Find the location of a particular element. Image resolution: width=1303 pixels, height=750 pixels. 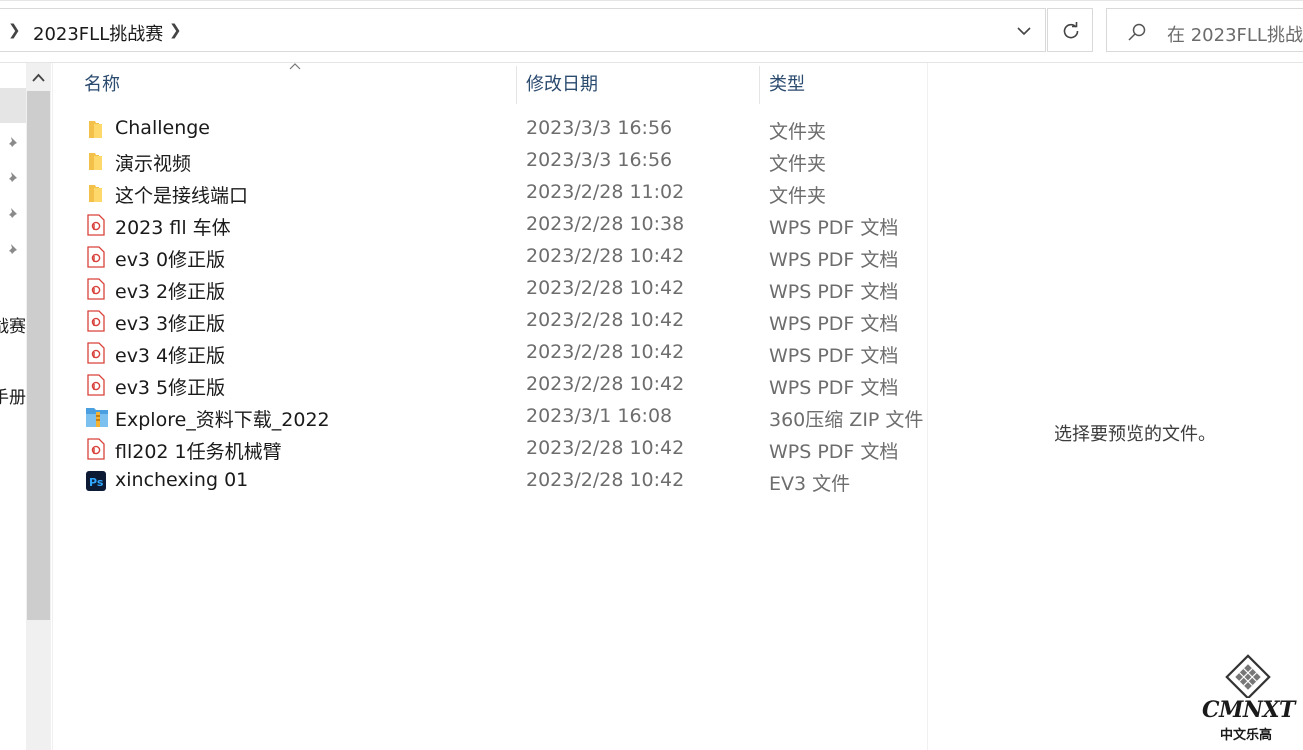

address-bar: ❯ 2023FLL挑战赛 ❯ is located at coordinates (523, 30).